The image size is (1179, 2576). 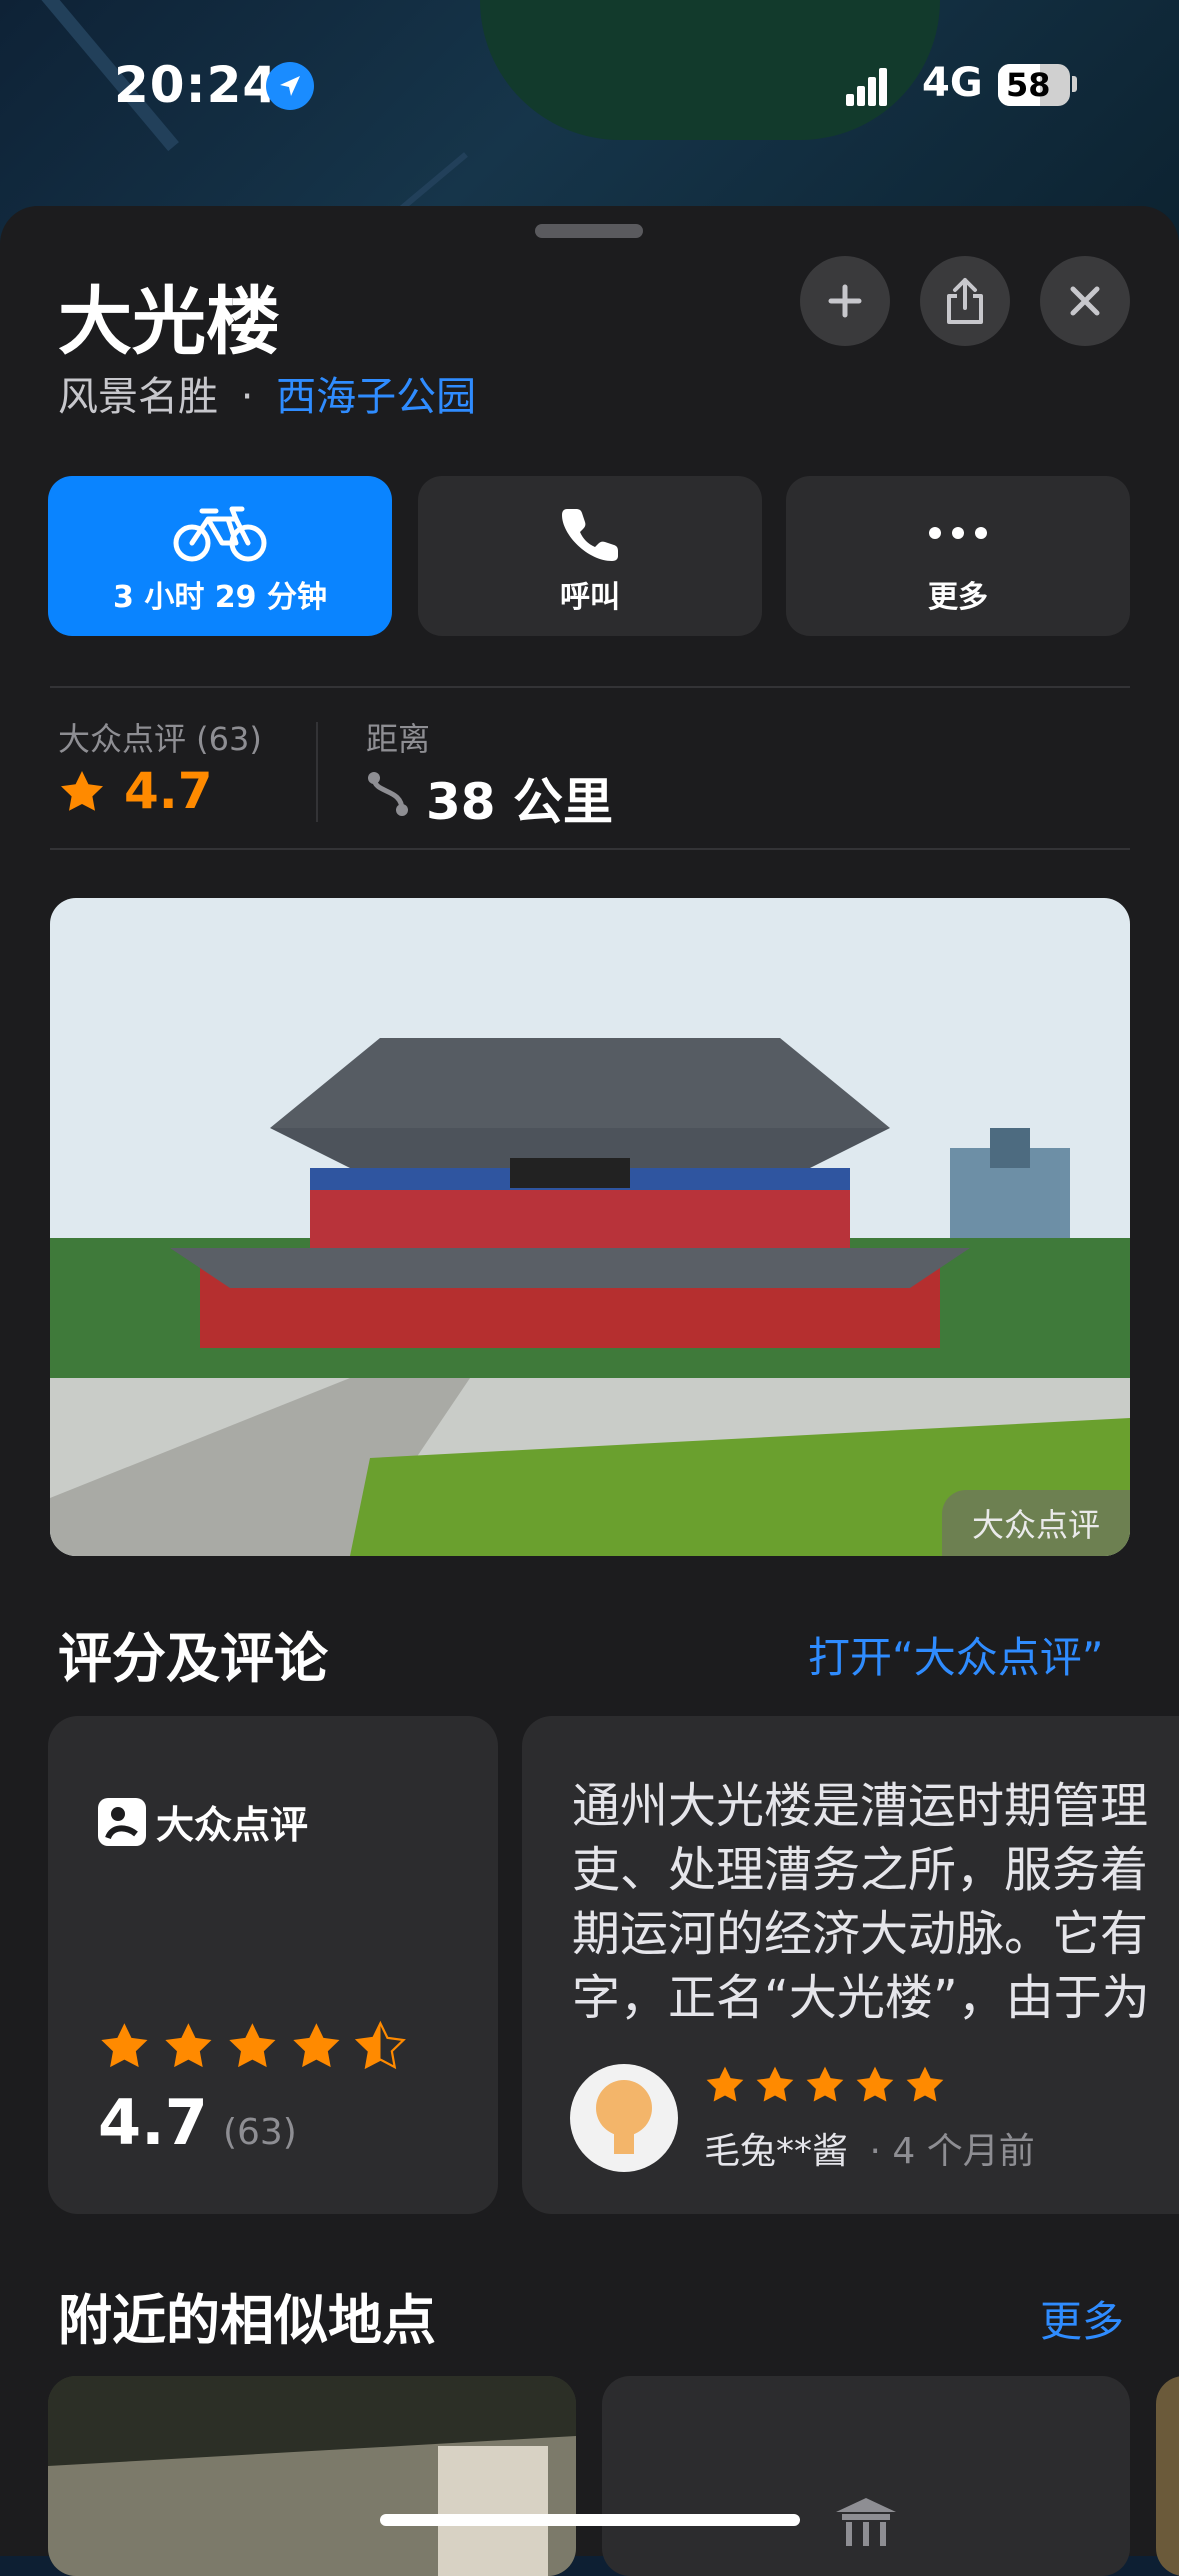 I want to click on nearby-more-link: 更多, so click(x=1082, y=2318).